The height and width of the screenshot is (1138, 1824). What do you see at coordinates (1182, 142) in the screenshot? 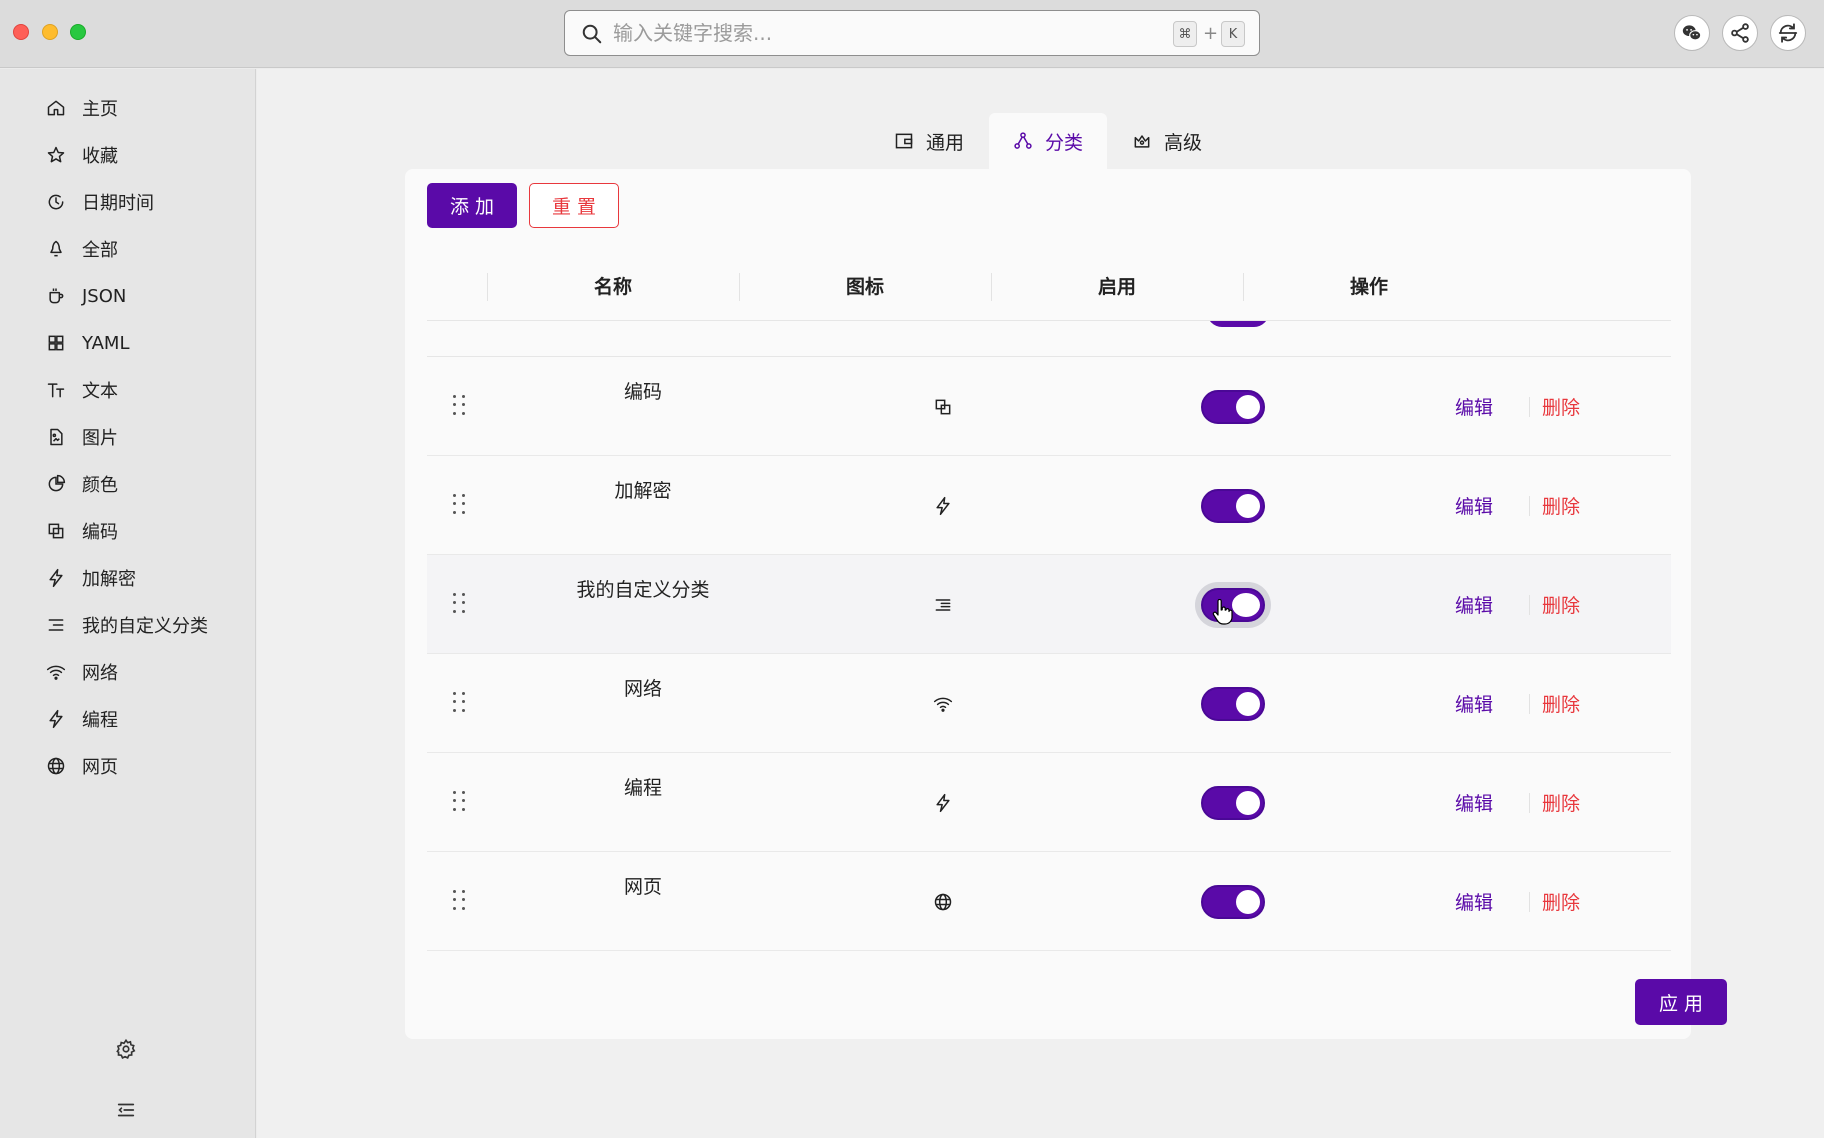
I see `tab-label: 高级` at bounding box center [1182, 142].